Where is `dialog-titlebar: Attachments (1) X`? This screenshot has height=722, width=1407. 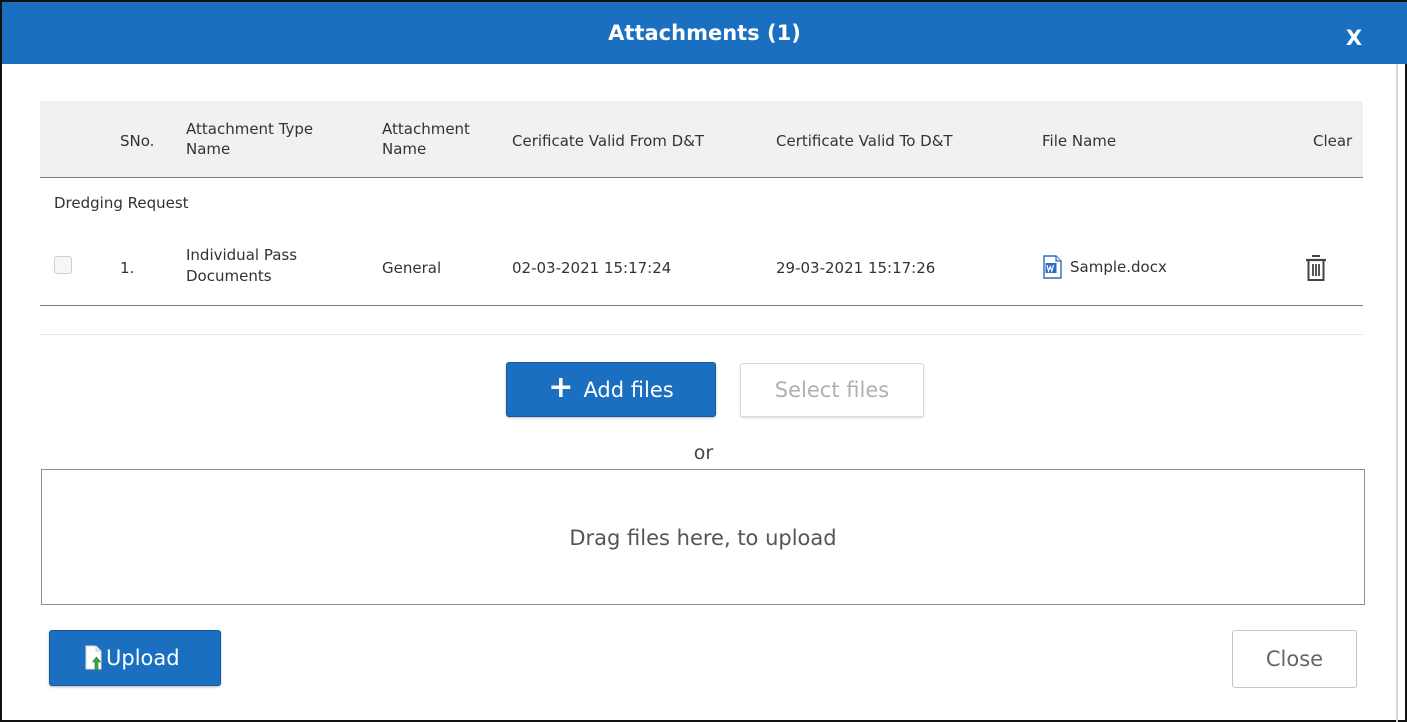
dialog-titlebar: Attachments (1) X is located at coordinates (704, 33).